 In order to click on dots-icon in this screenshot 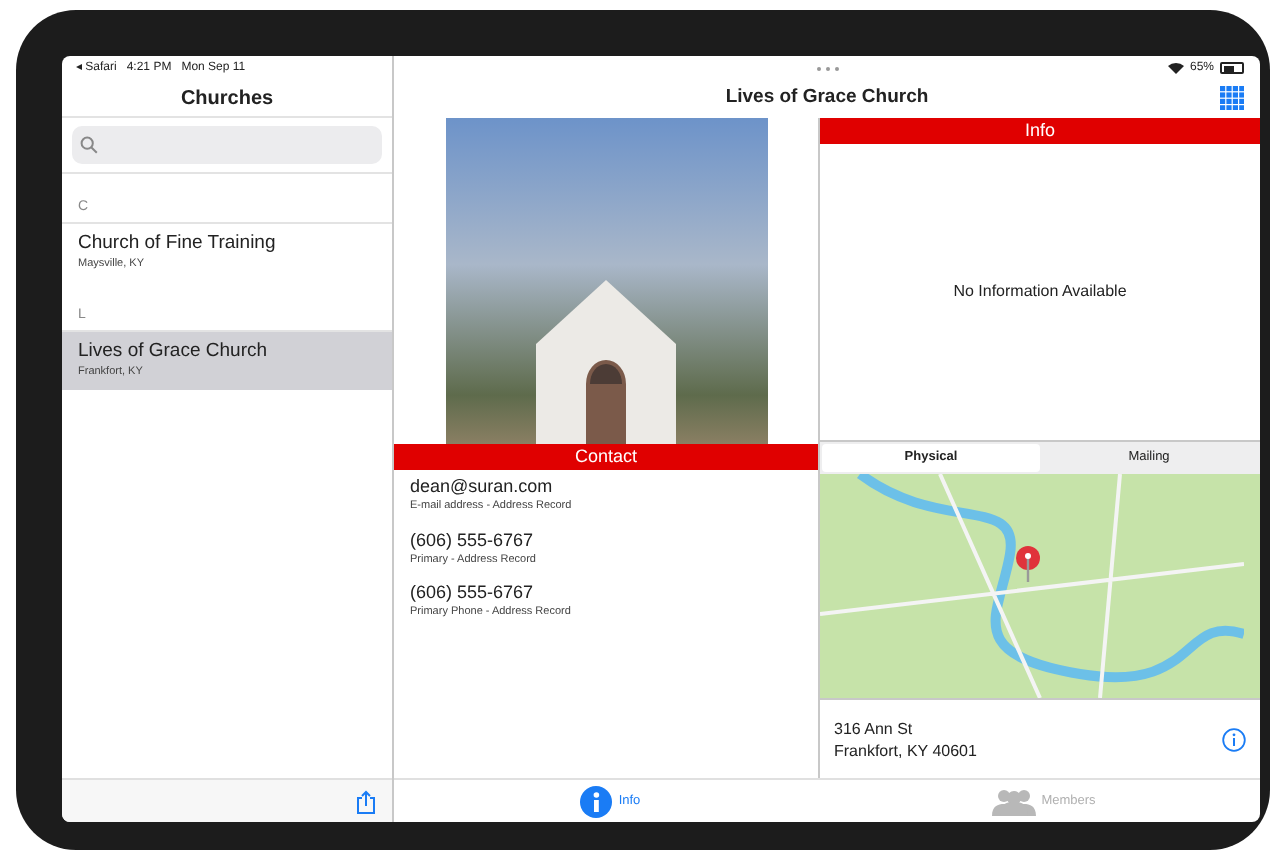, I will do `click(827, 68)`.